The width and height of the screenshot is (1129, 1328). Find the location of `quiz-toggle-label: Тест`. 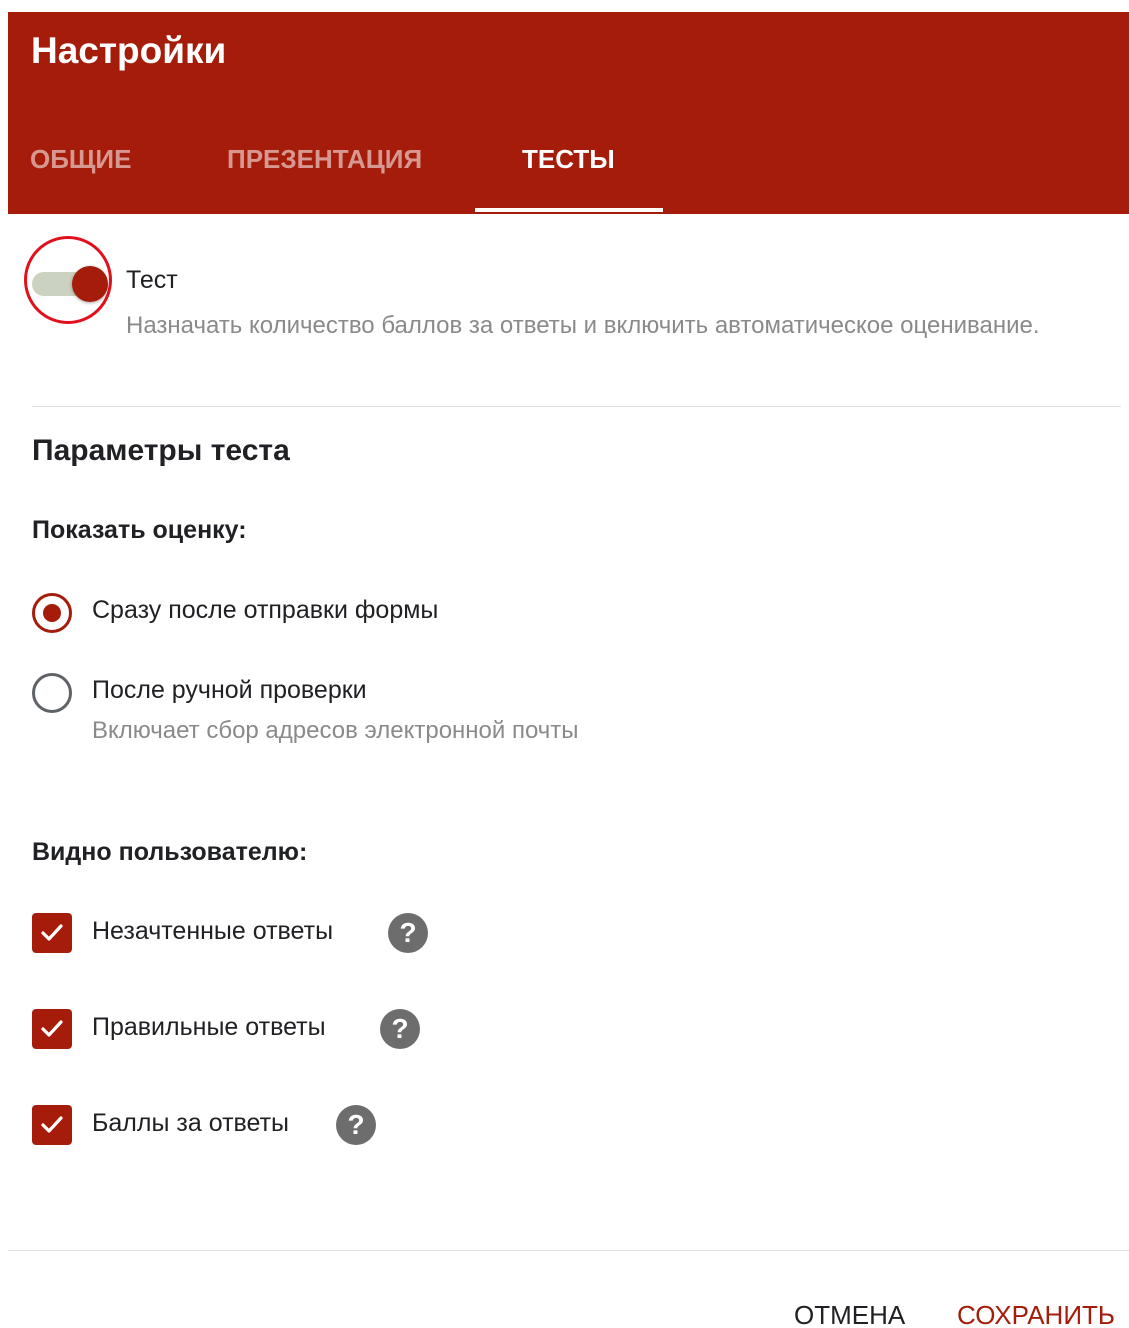

quiz-toggle-label: Тест is located at coordinates (152, 280).